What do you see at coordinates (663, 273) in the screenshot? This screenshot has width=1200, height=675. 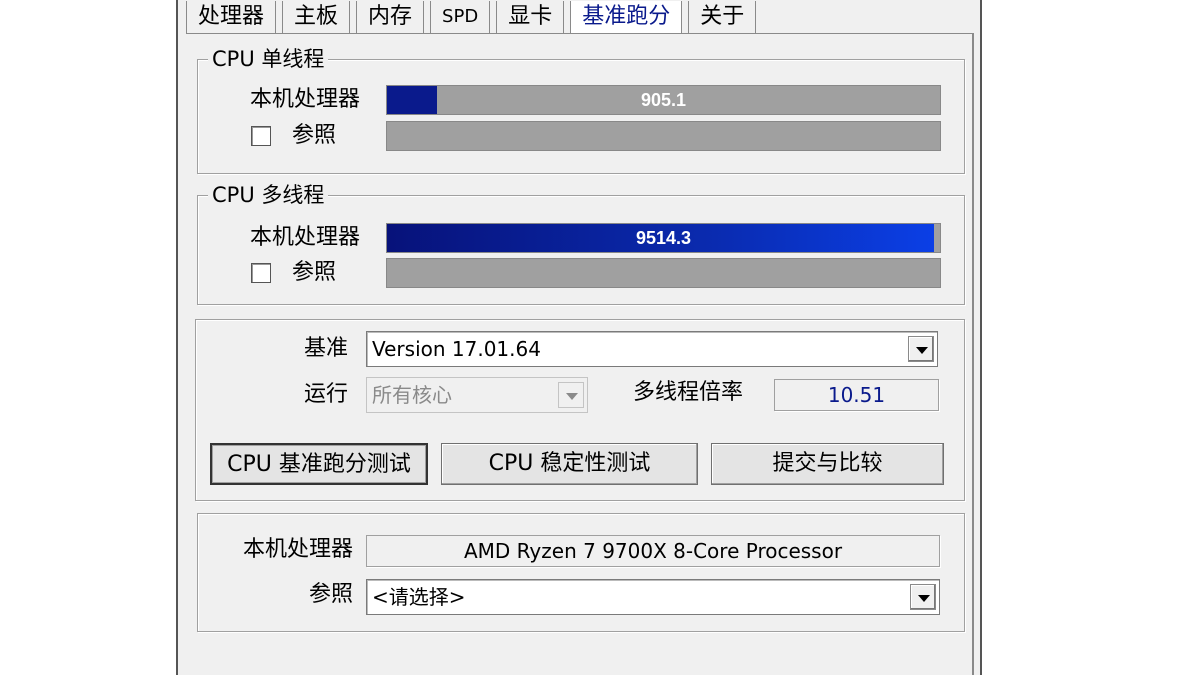 I see `multi-reference-bar` at bounding box center [663, 273].